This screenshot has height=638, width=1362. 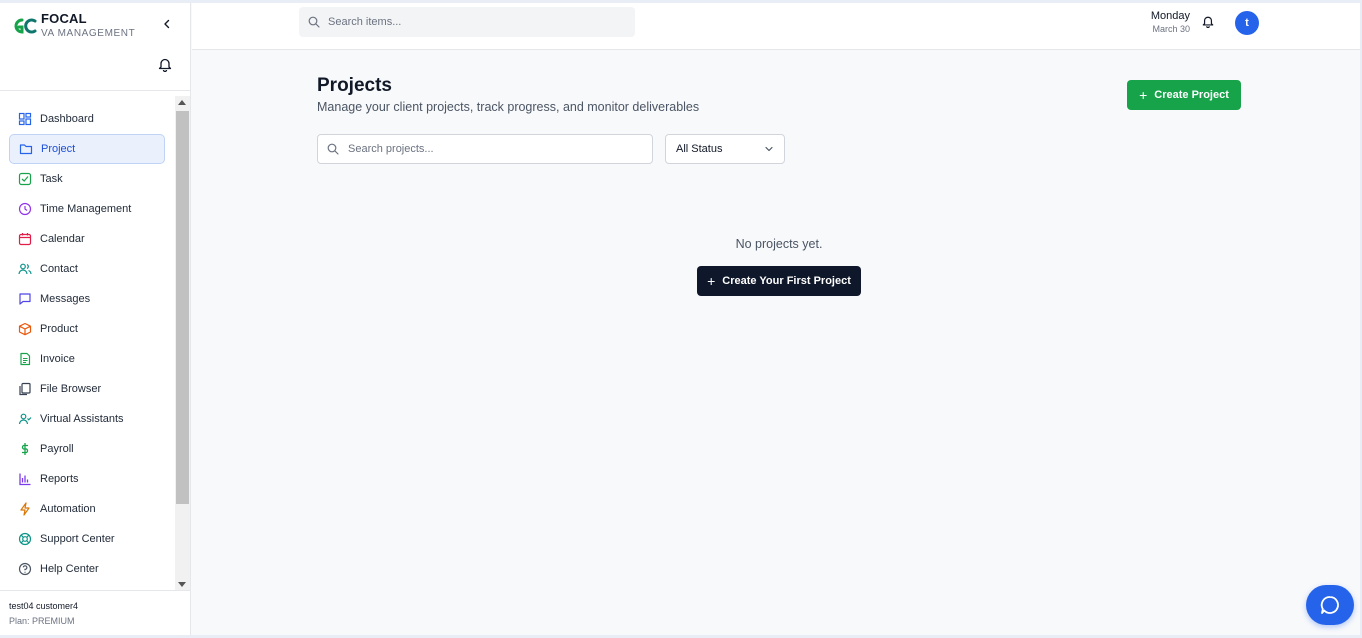 What do you see at coordinates (65, 299) in the screenshot?
I see `sidebar-item-label: Messages` at bounding box center [65, 299].